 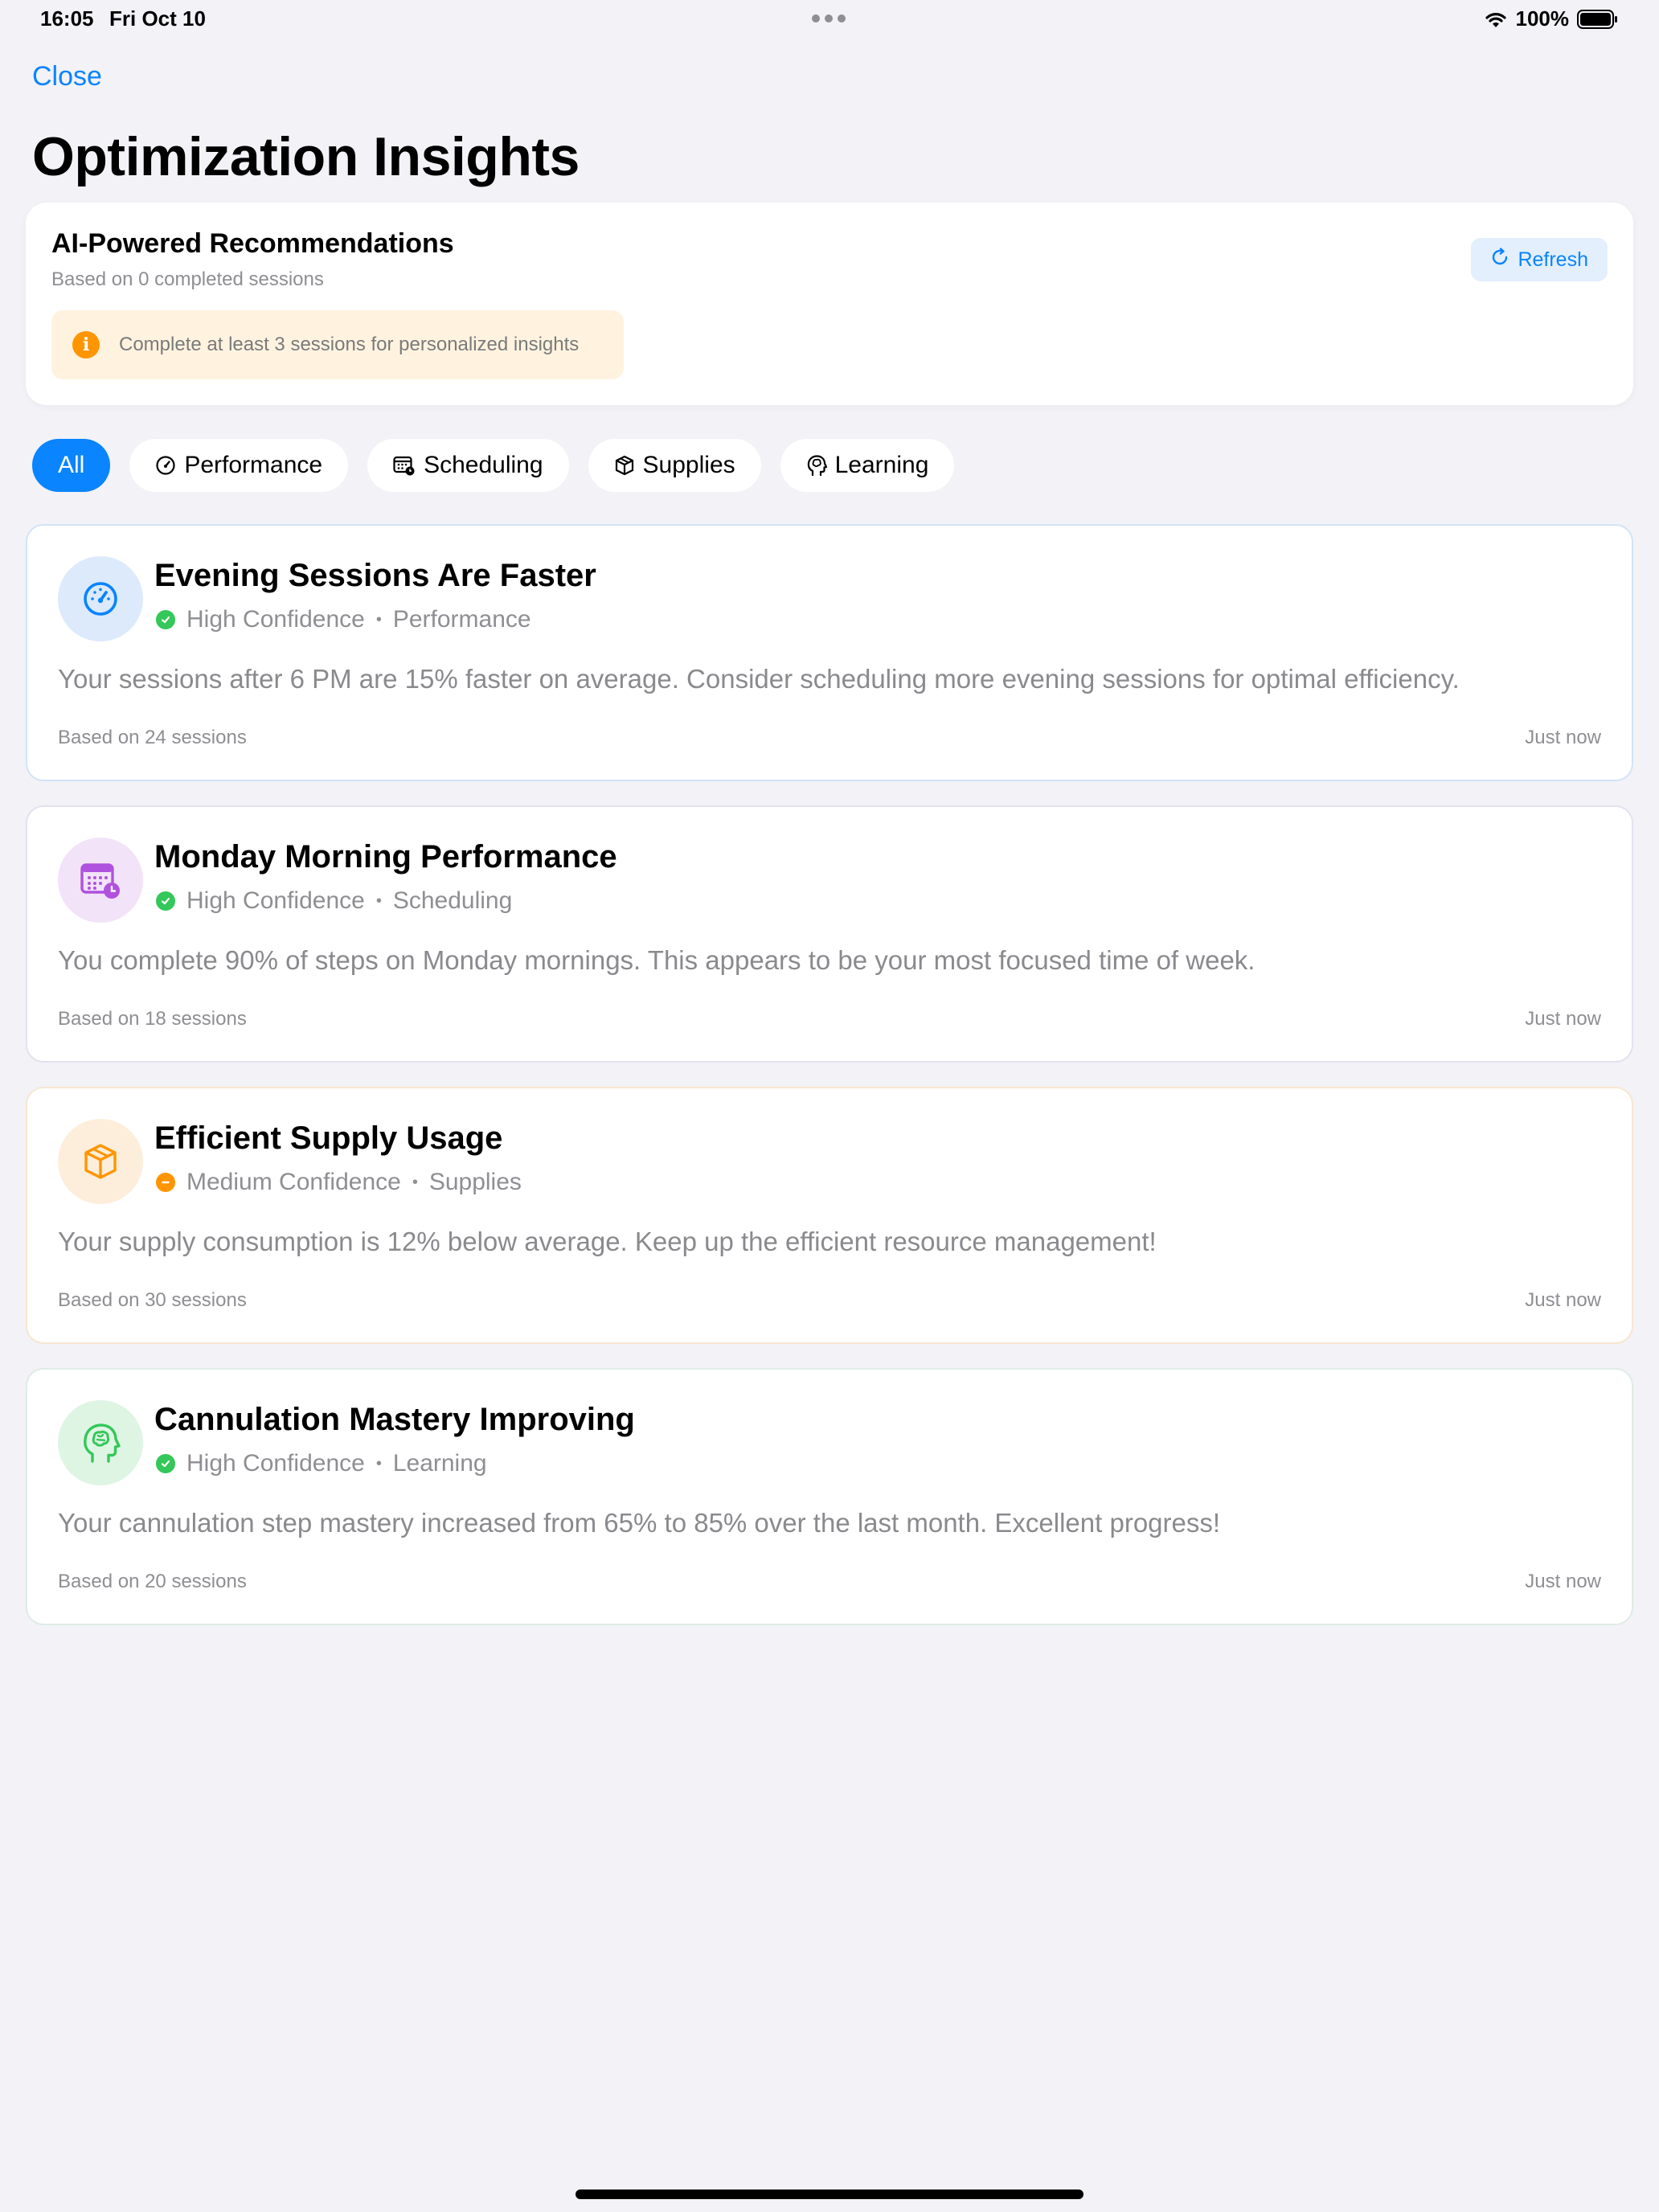 What do you see at coordinates (394, 1419) in the screenshot?
I see `insight-title: Cannulation Mastery Improving` at bounding box center [394, 1419].